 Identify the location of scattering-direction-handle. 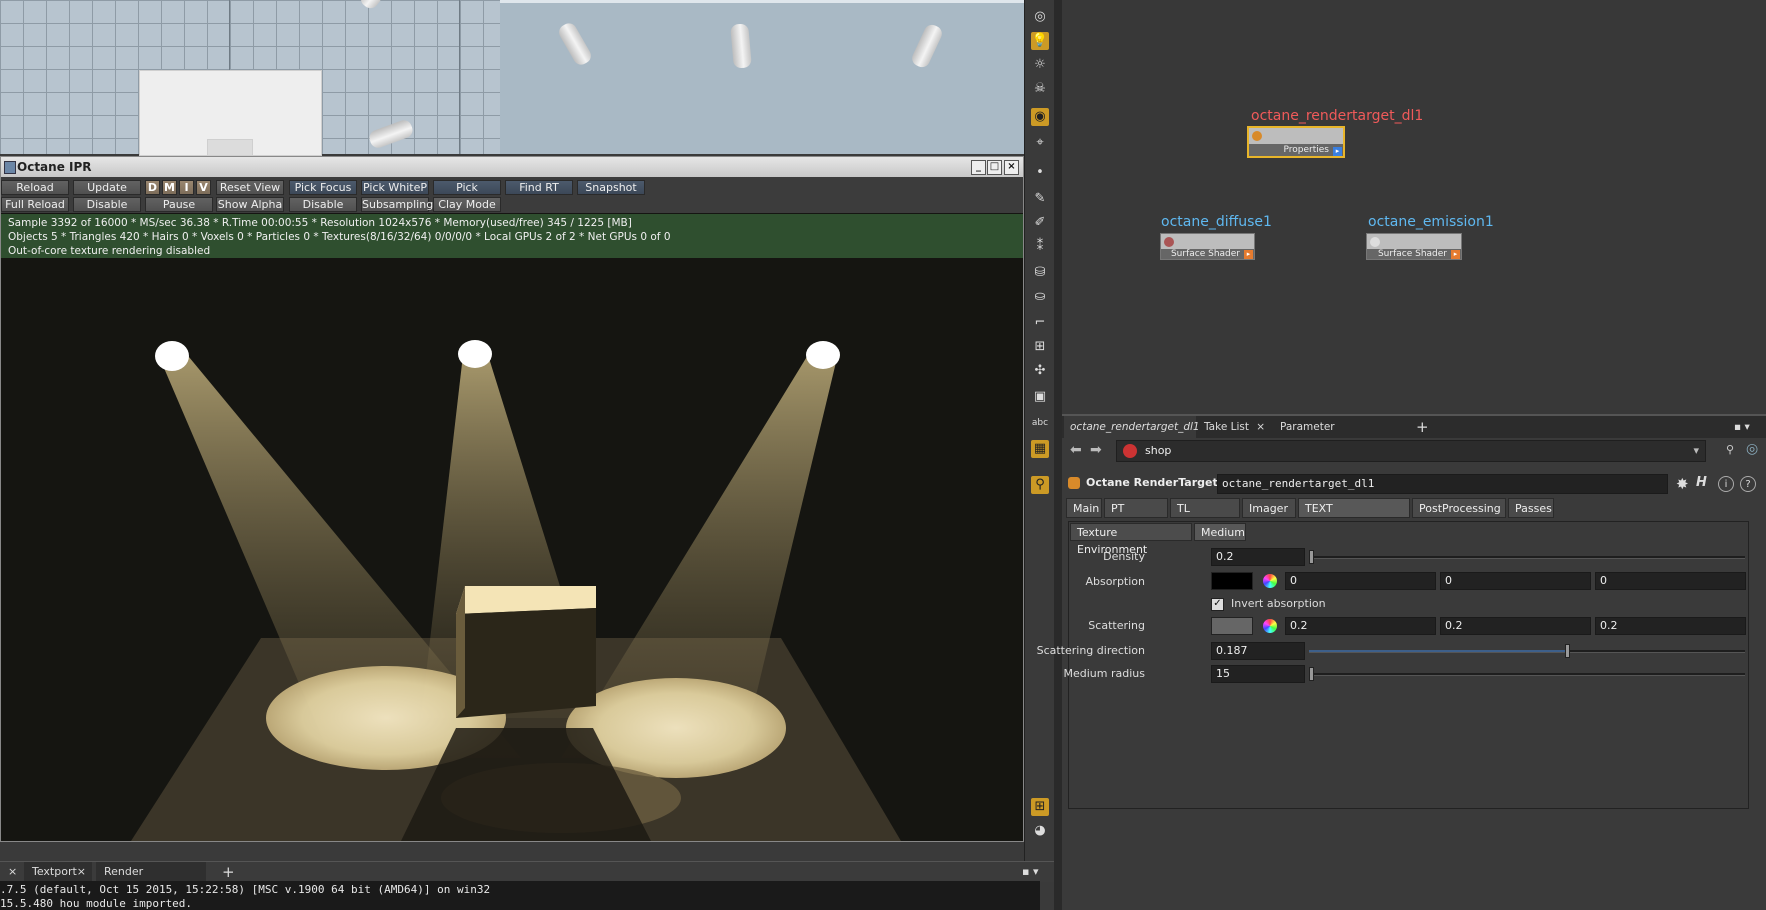
(1567, 651).